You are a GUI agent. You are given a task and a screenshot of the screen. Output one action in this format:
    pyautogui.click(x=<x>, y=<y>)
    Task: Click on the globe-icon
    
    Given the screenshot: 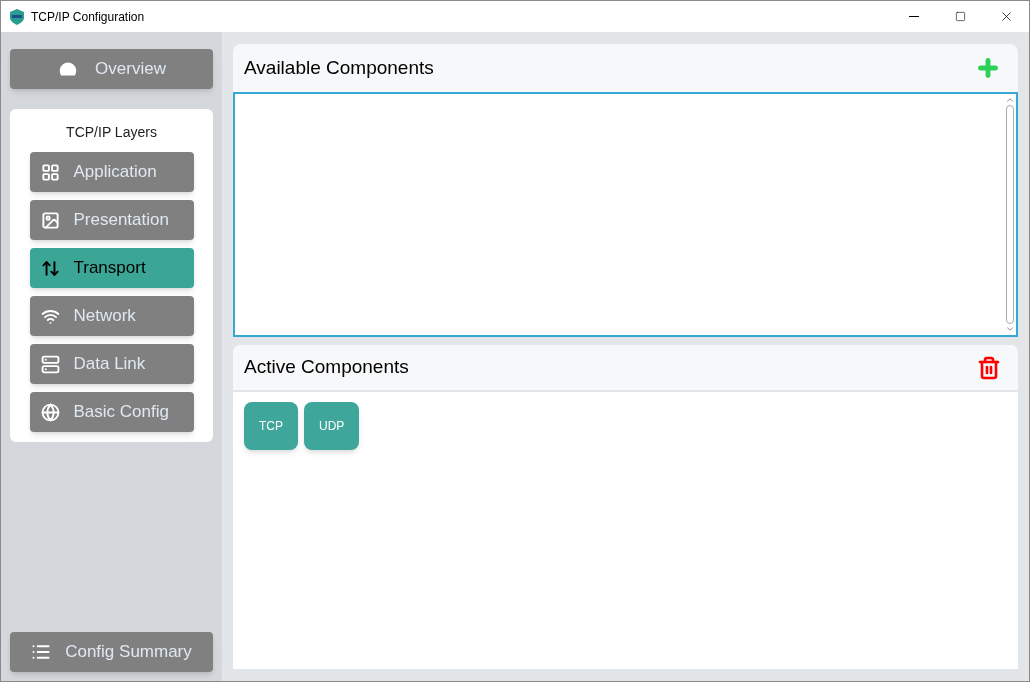 What is the action you would take?
    pyautogui.click(x=50, y=412)
    